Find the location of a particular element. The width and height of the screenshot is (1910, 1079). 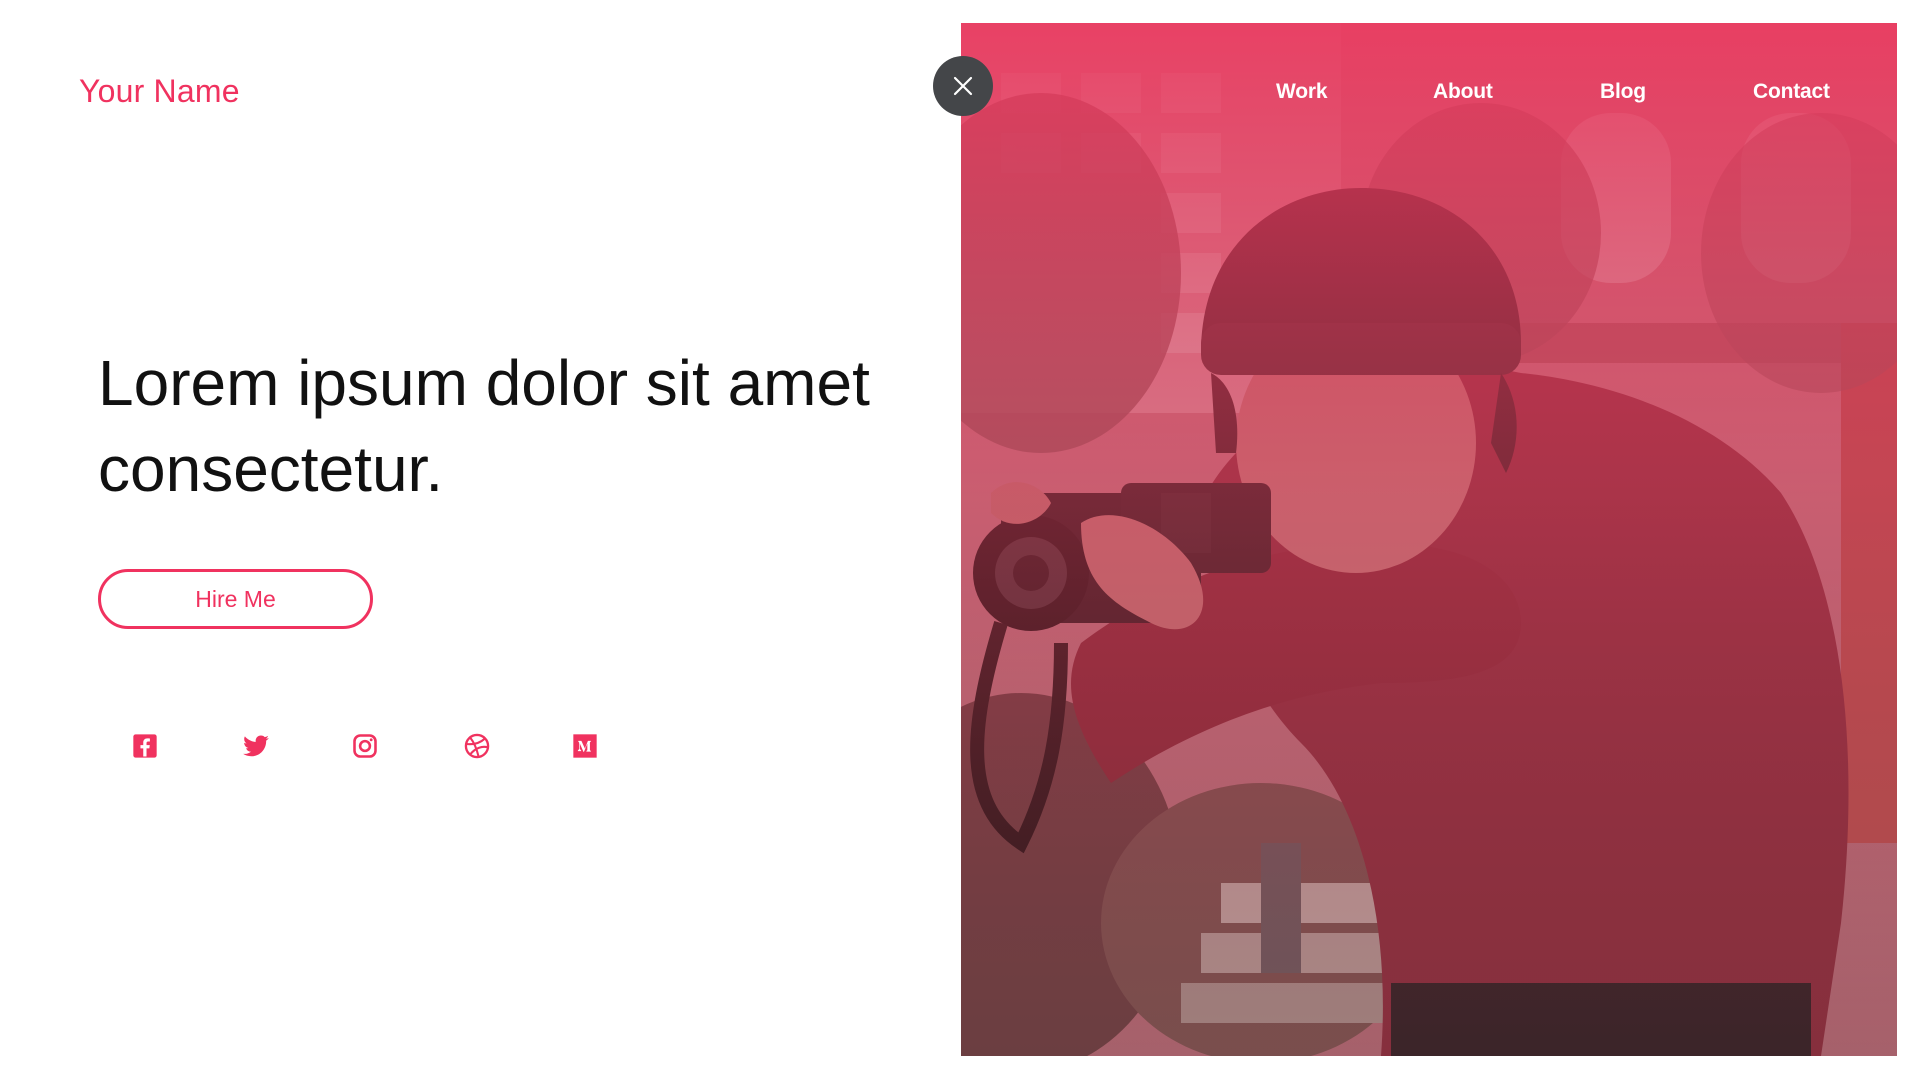

medium-icon is located at coordinates (585, 746).